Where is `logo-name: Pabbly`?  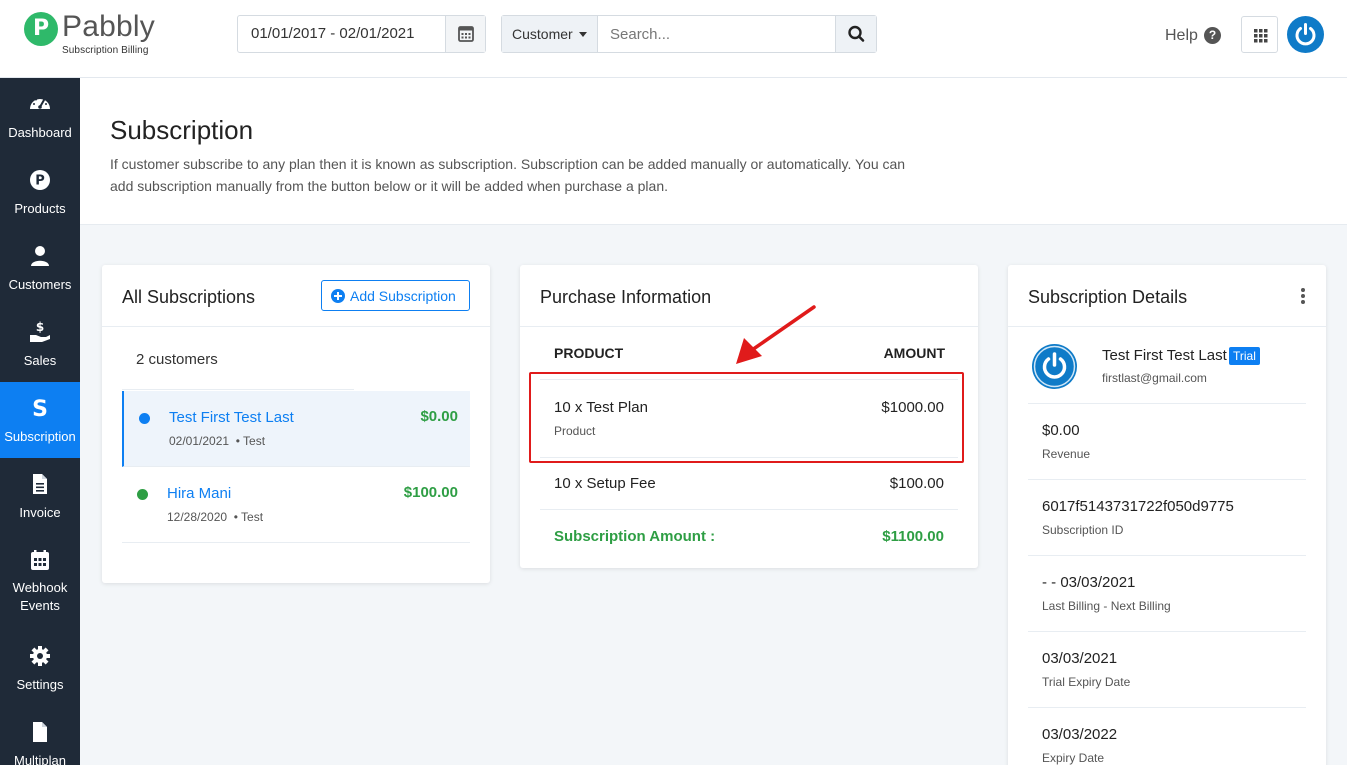 logo-name: Pabbly is located at coordinates (108, 26).